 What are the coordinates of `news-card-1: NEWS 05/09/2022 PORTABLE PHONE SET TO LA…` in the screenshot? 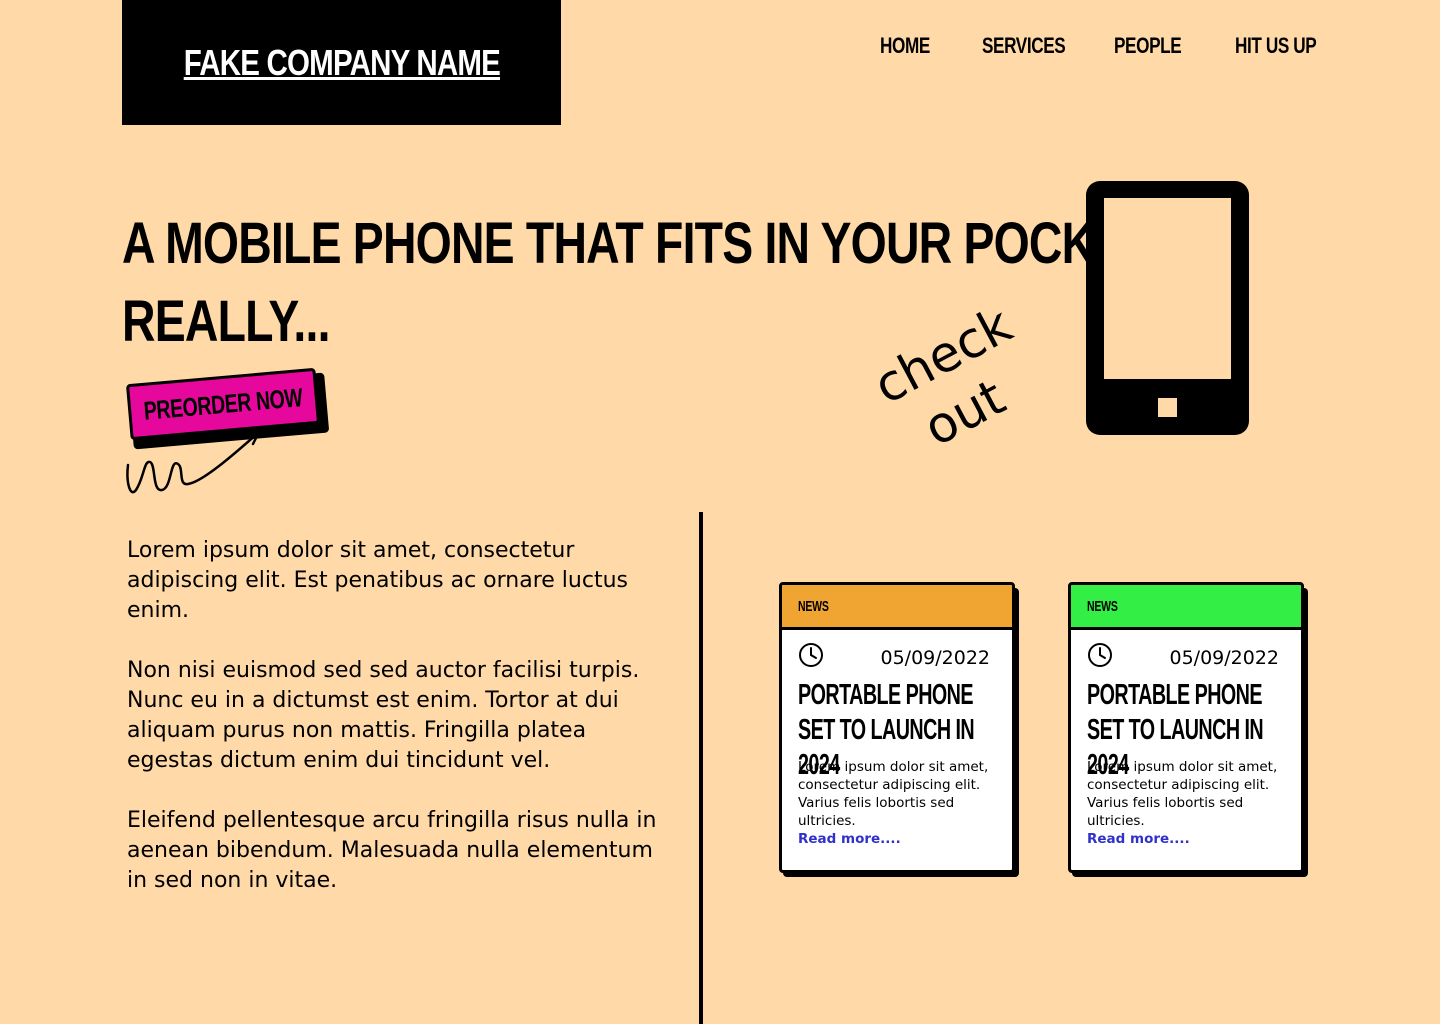 It's located at (899, 729).